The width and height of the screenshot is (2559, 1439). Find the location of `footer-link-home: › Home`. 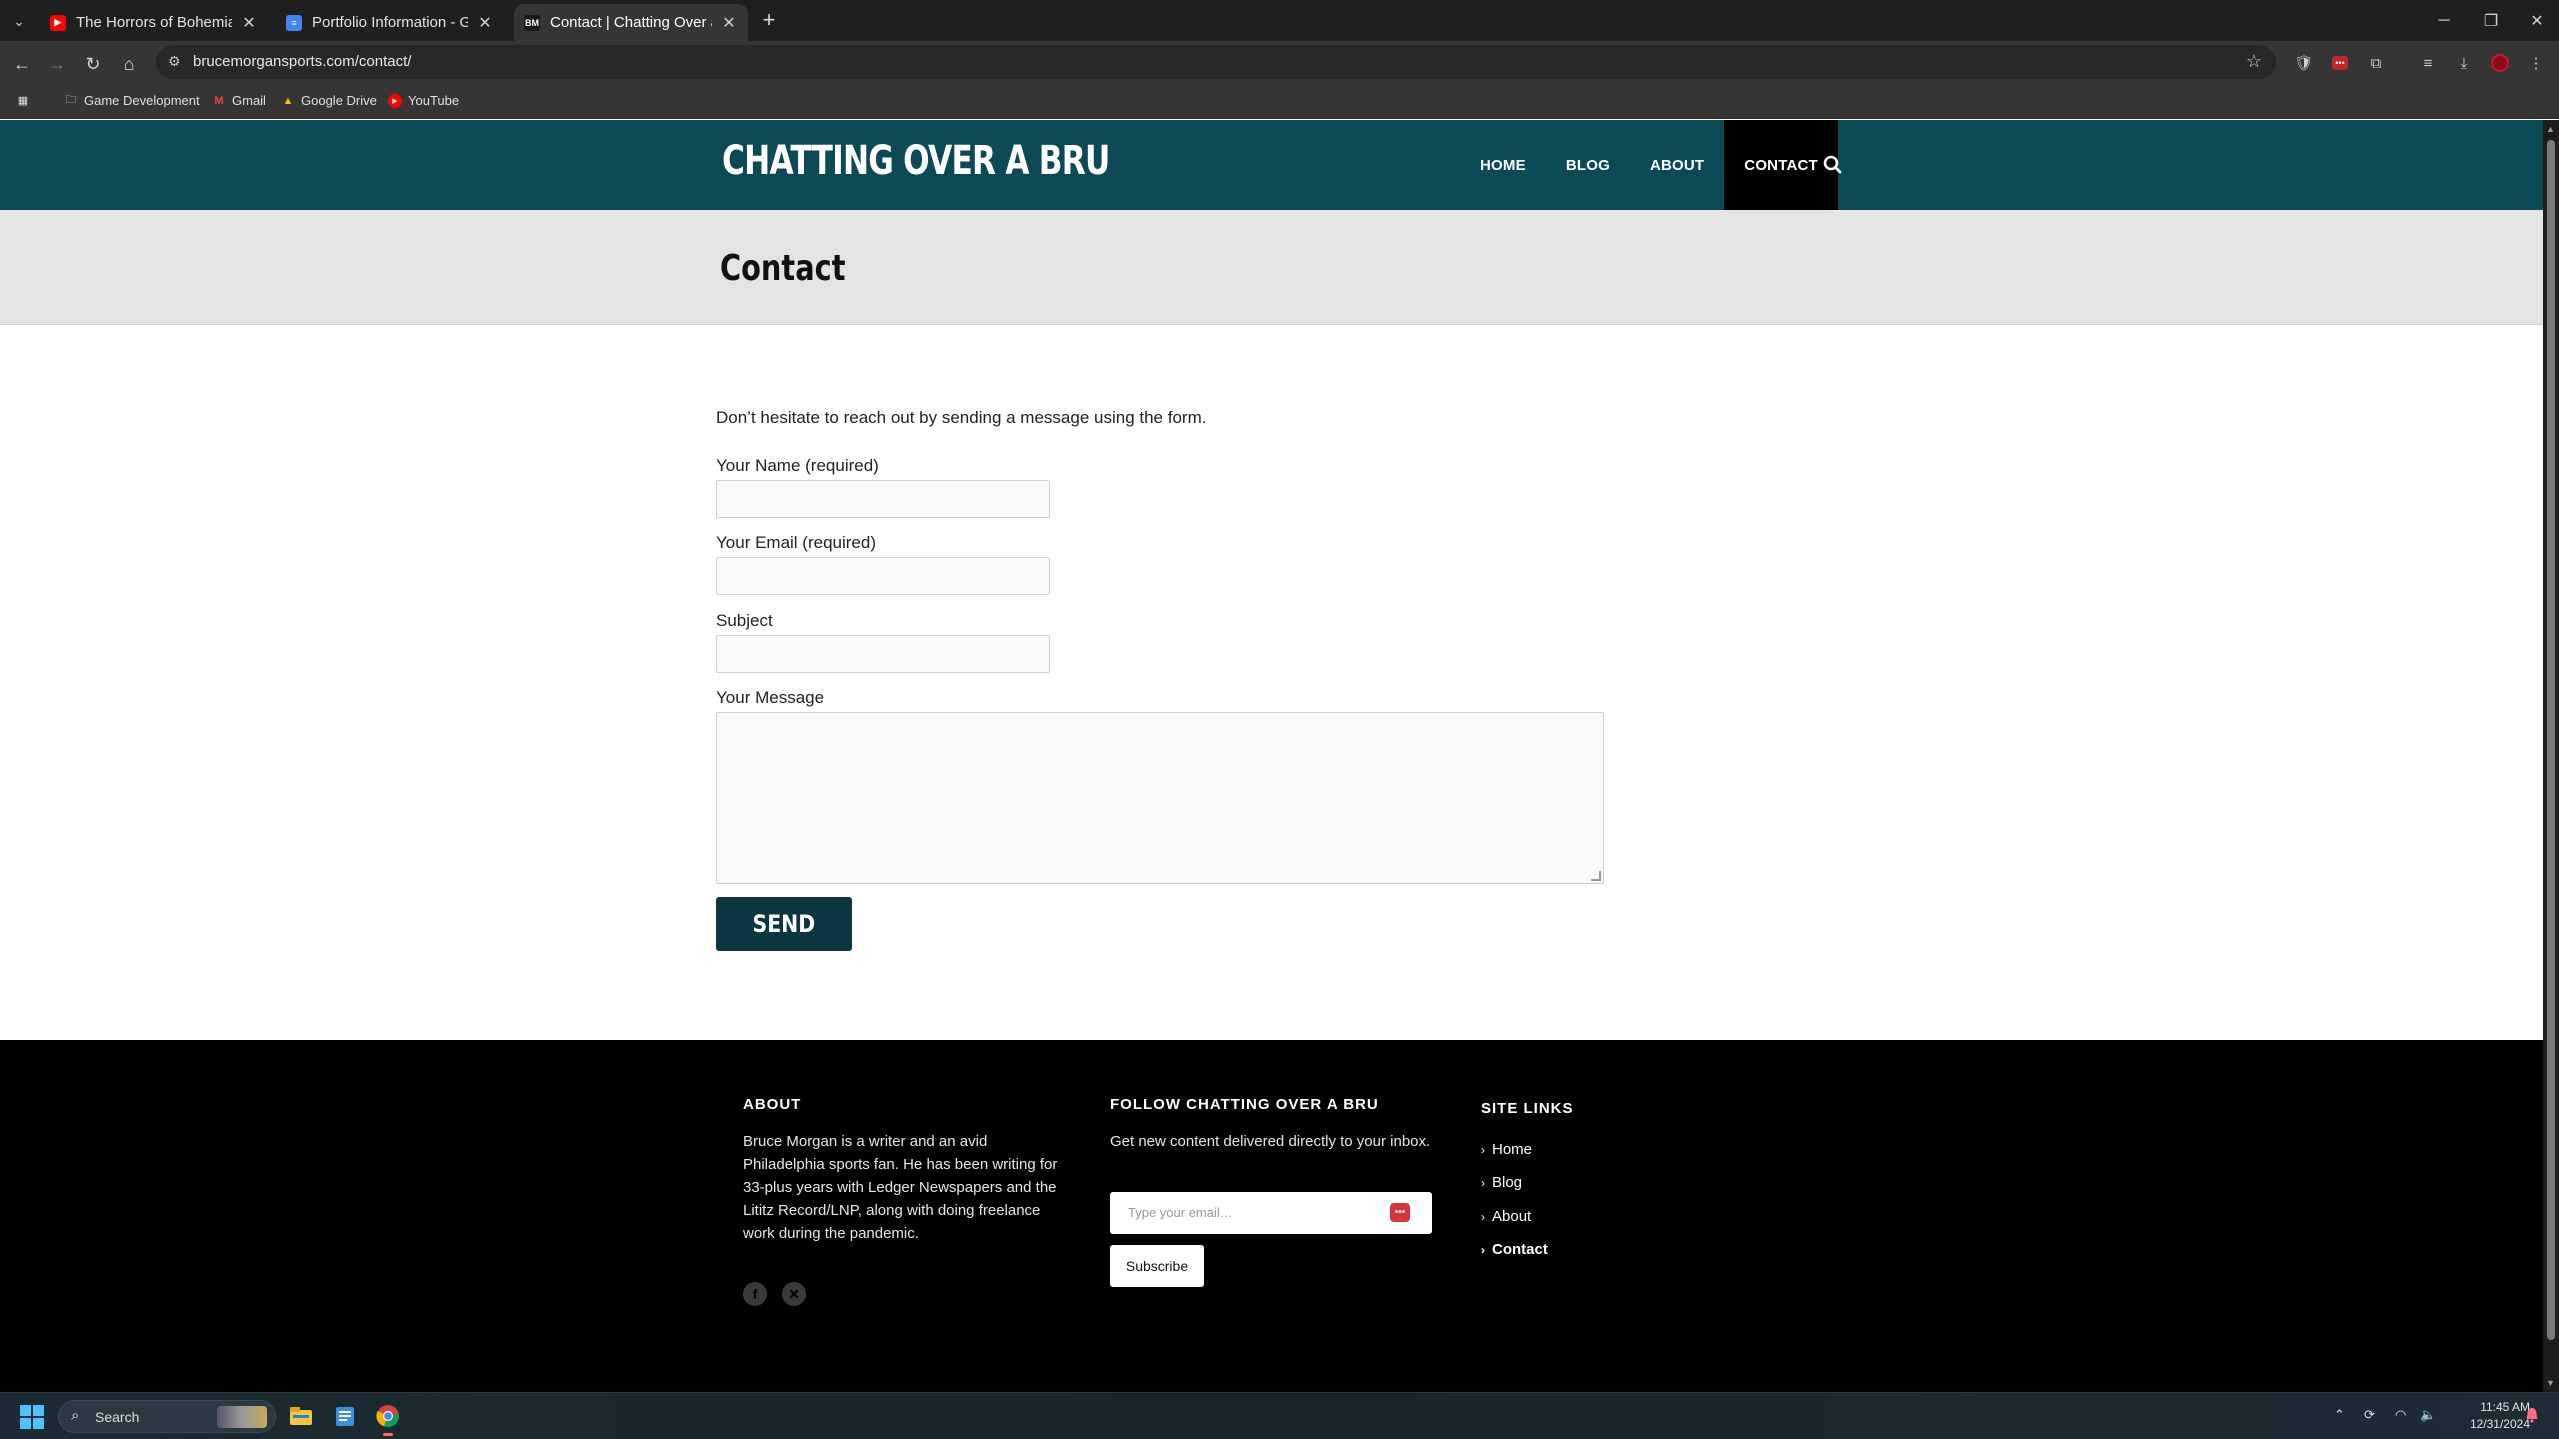

footer-link-home: › Home is located at coordinates (1506, 1149).